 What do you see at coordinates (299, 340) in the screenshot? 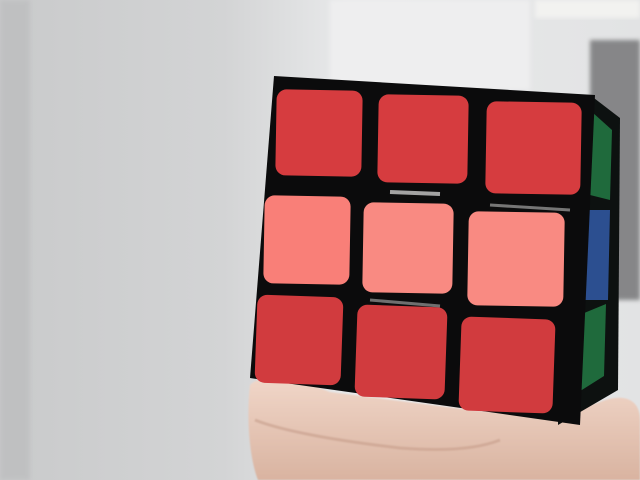
I see `sticker-r3c1` at bounding box center [299, 340].